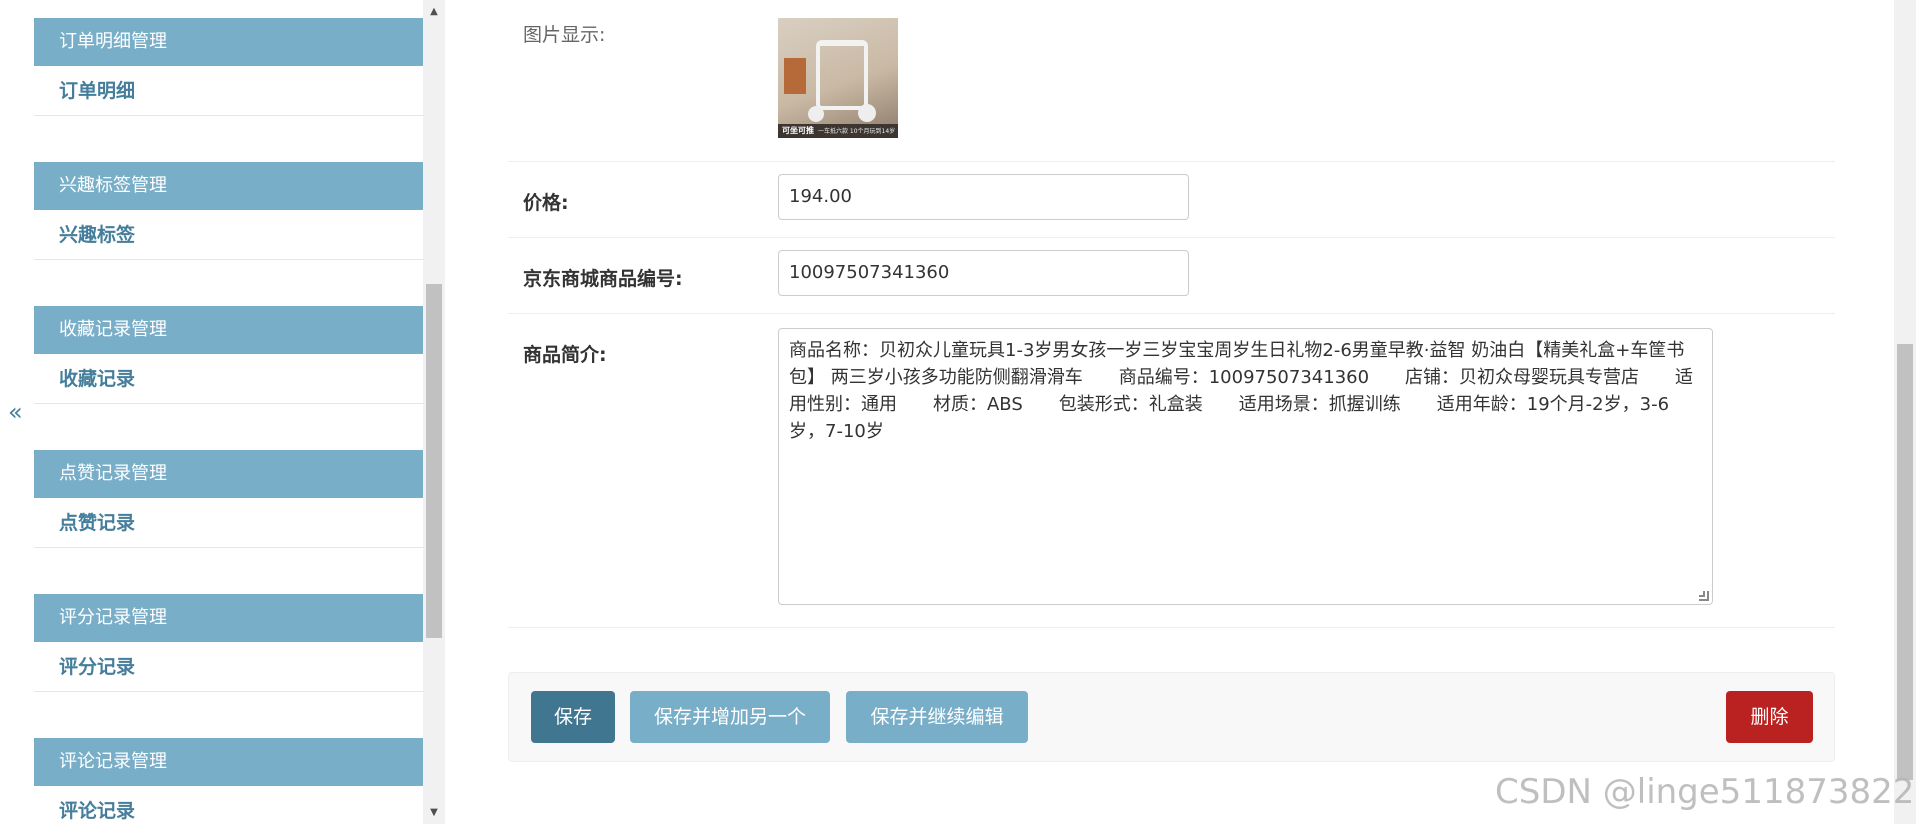 This screenshot has height=824, width=1920. Describe the element at coordinates (228, 235) in the screenshot. I see `sidebar-item-interest-tag: 兴趣标签` at that location.